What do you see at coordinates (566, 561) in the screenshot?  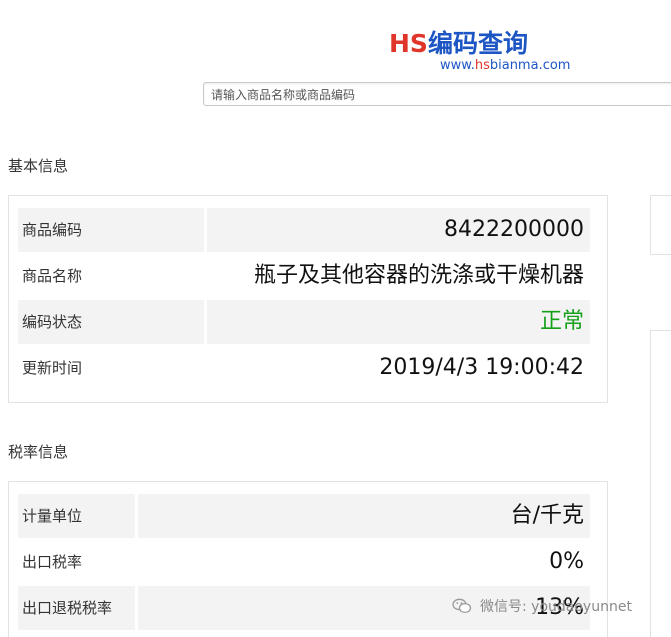 I see `export-tax-value: 0%` at bounding box center [566, 561].